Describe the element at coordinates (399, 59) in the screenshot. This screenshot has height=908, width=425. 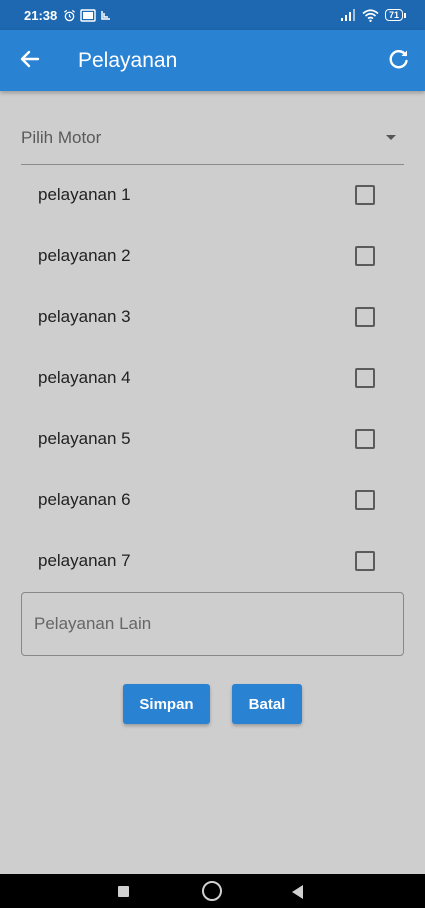
I see `refresh-icon` at that location.